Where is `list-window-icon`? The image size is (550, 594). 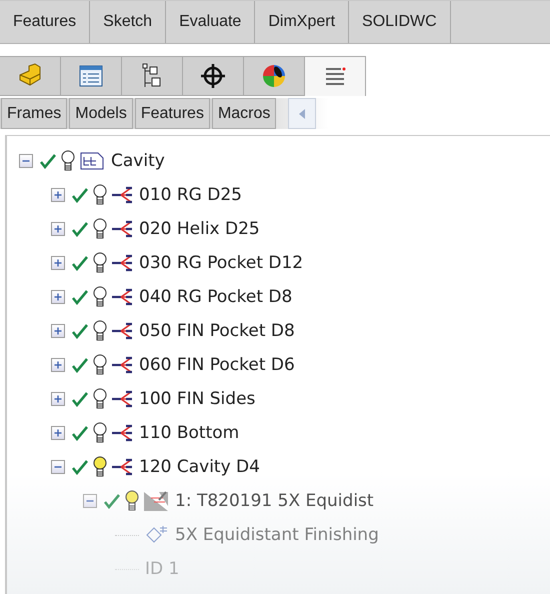
list-window-icon is located at coordinates (91, 76).